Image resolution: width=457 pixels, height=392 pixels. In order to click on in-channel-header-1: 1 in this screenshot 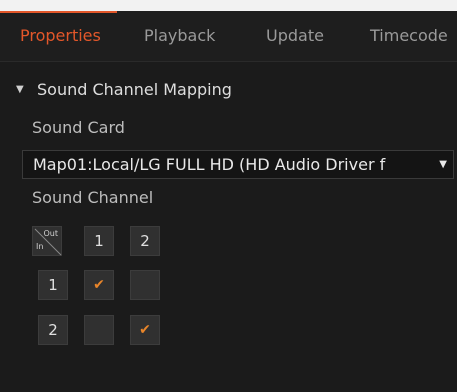, I will do `click(53, 285)`.